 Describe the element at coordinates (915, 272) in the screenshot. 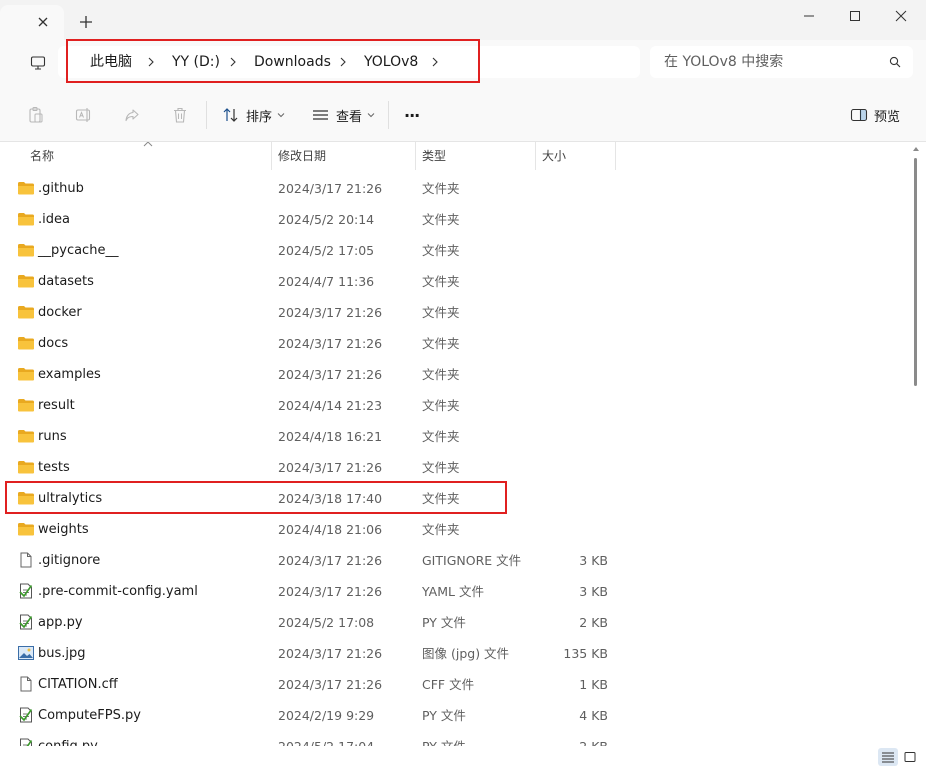

I see `vertical-scrollbar` at that location.